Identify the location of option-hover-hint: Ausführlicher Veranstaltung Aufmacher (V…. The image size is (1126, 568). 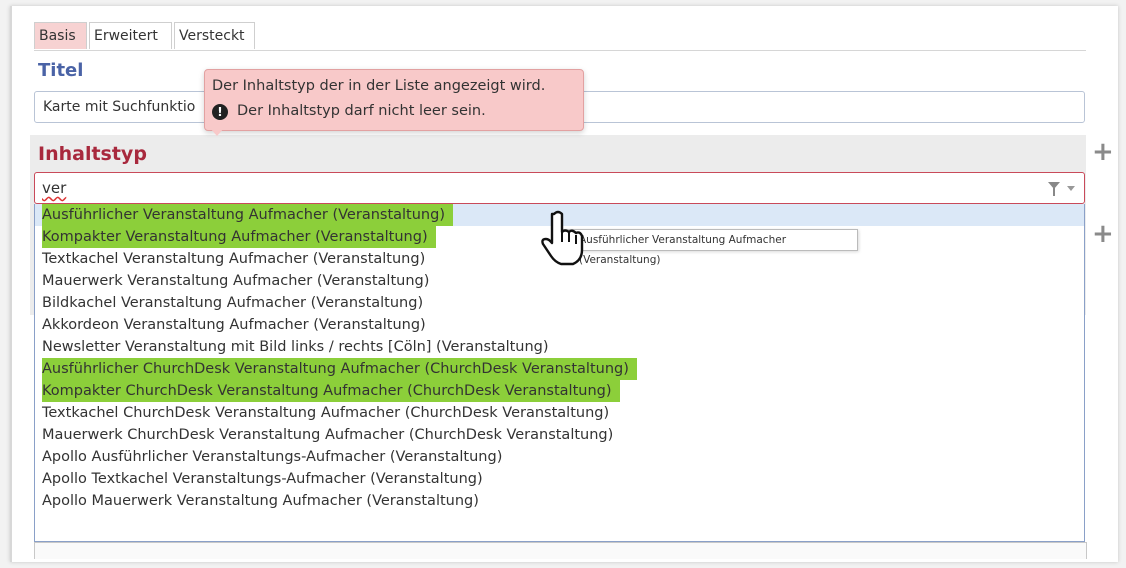
(709, 247).